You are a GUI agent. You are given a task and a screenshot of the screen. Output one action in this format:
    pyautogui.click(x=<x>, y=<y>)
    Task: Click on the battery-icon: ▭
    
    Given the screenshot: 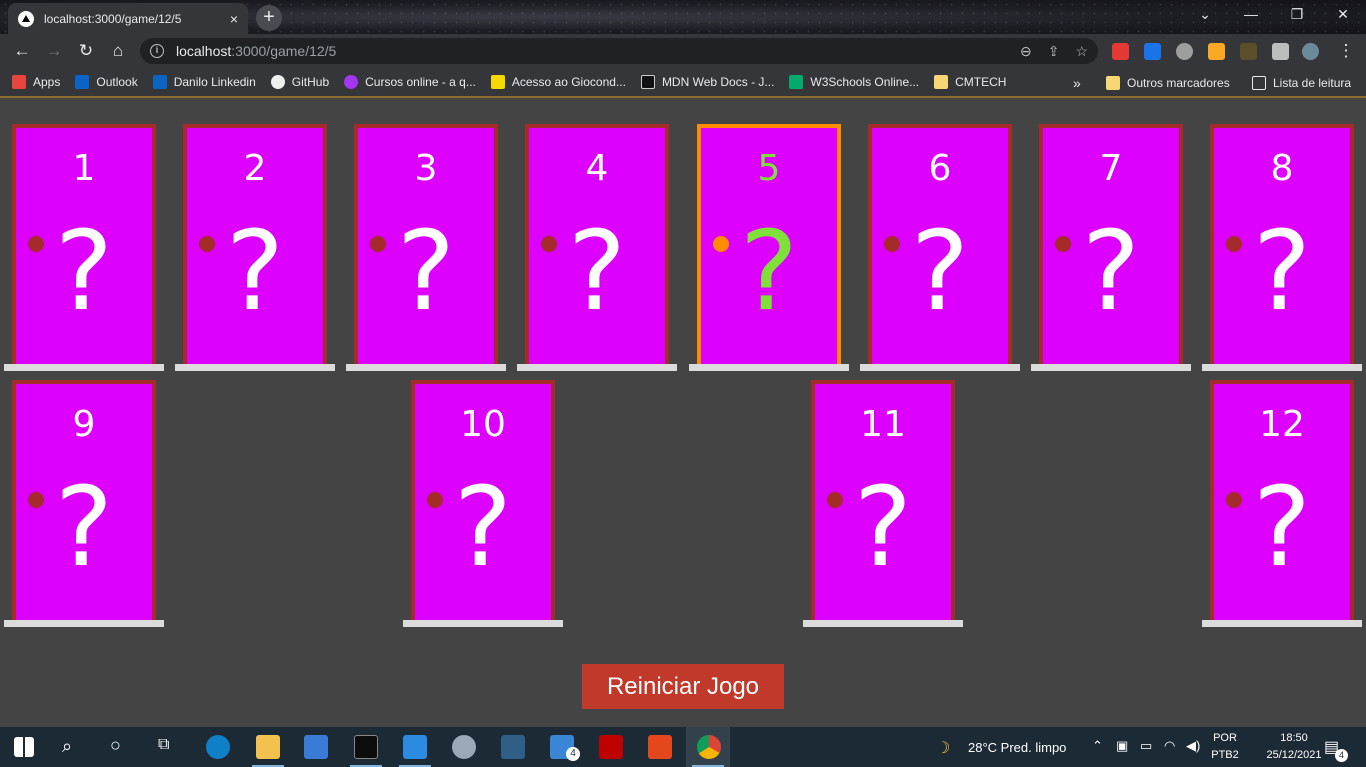 What is the action you would take?
    pyautogui.click(x=1146, y=746)
    